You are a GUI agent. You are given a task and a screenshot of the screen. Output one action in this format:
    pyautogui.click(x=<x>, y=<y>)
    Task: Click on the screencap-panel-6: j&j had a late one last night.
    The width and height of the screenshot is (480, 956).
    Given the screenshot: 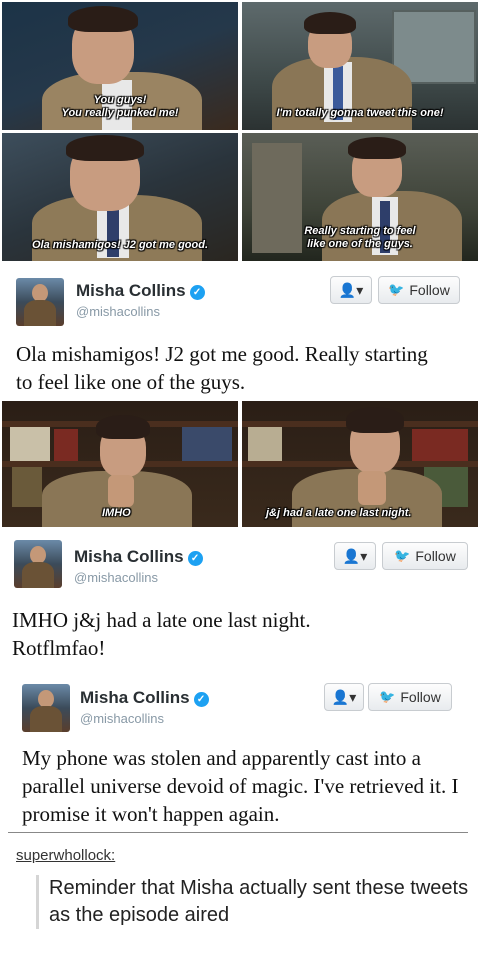 What is the action you would take?
    pyautogui.click(x=360, y=464)
    